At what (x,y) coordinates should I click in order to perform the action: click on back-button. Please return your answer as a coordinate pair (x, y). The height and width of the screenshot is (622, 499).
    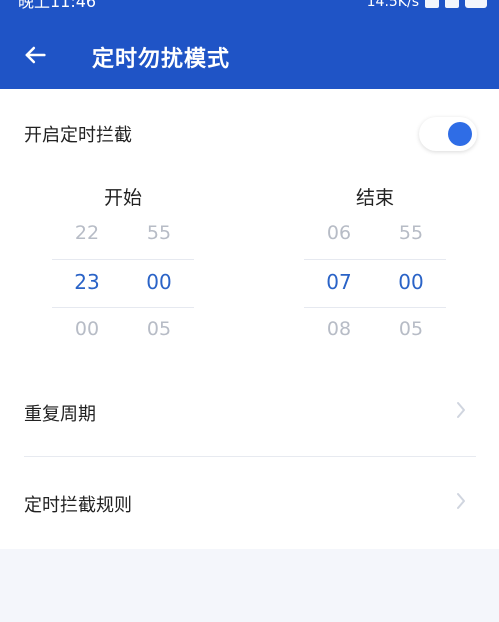
    Looking at the image, I should click on (35, 55).